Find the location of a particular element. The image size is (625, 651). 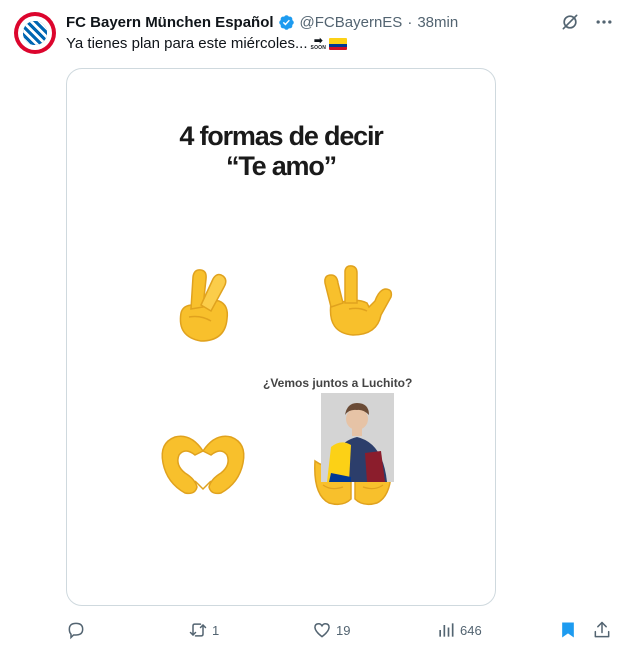

view-count: 646 is located at coordinates (471, 630).